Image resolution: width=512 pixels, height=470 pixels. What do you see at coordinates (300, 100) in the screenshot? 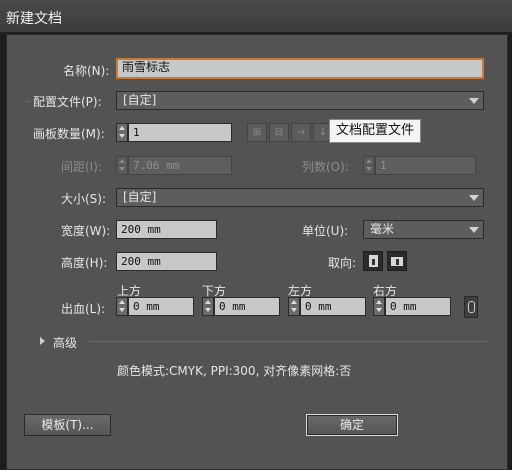
I see `profile-select: [自定]` at bounding box center [300, 100].